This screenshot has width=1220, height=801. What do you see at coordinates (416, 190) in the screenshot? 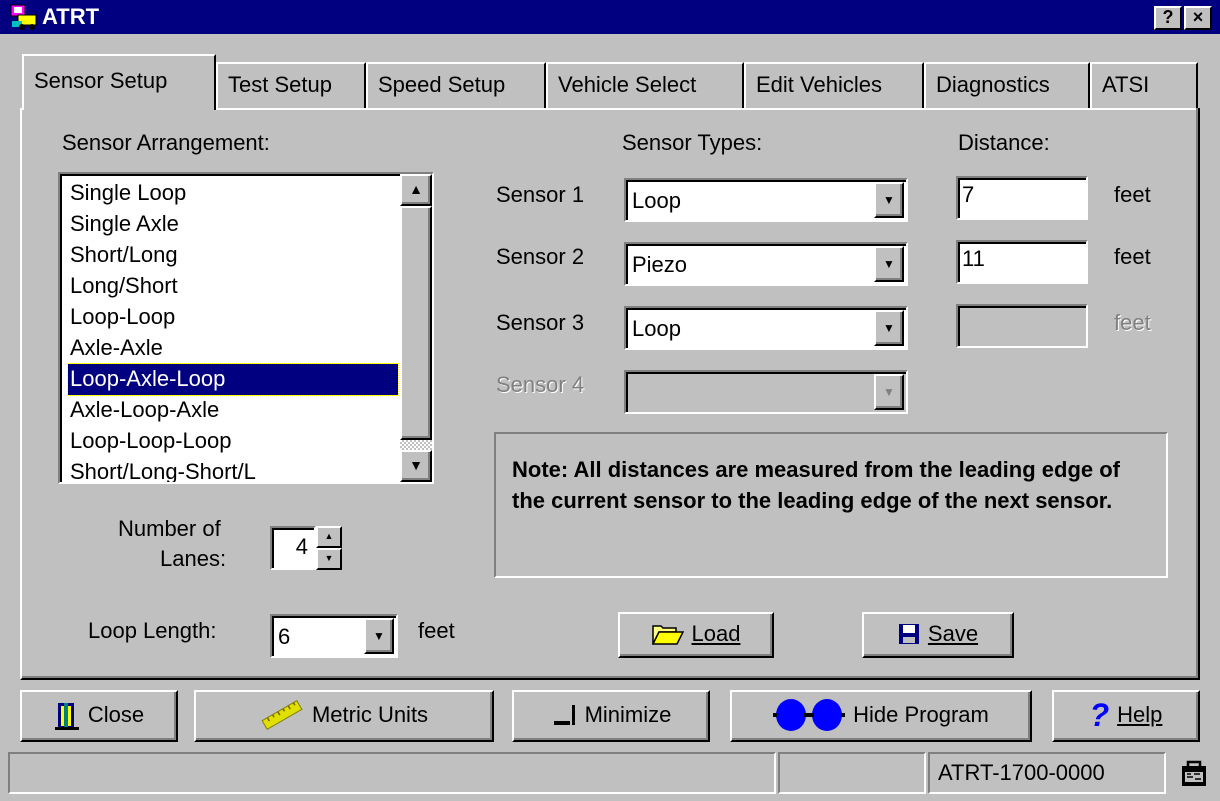
I see `scroll-up-arrow: ▲` at bounding box center [416, 190].